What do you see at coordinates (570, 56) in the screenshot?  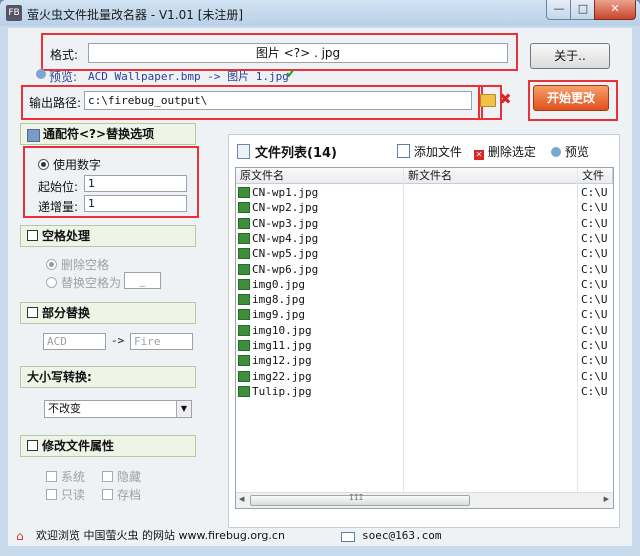 I see `about-button: 关于..` at bounding box center [570, 56].